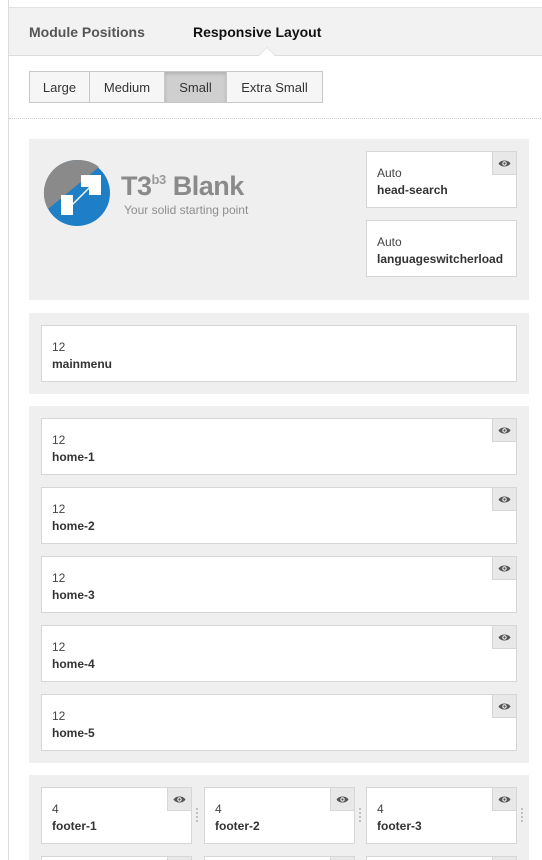 The width and height of the screenshot is (542, 860). What do you see at coordinates (399, 826) in the screenshot?
I see `position-name: footer-3` at bounding box center [399, 826].